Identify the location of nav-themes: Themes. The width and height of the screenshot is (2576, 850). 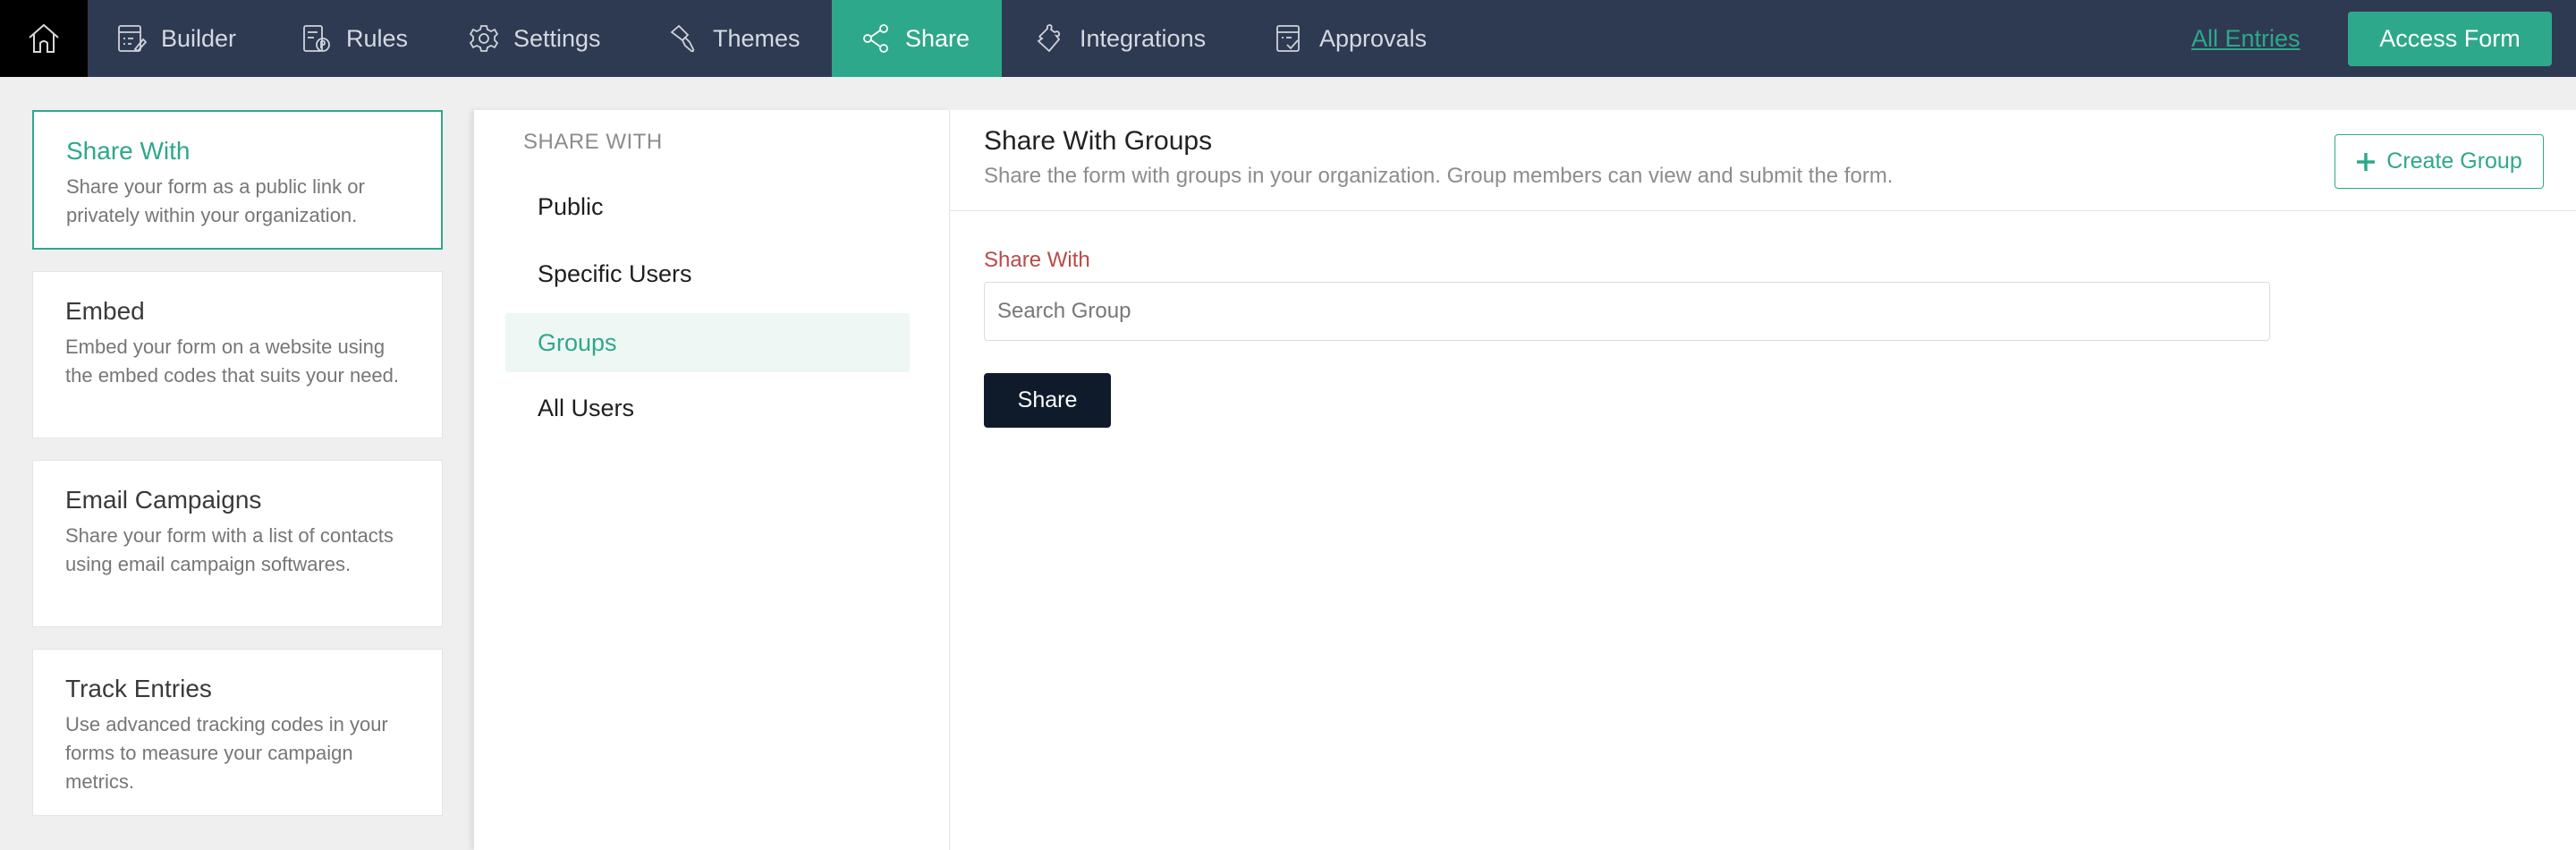
(734, 38).